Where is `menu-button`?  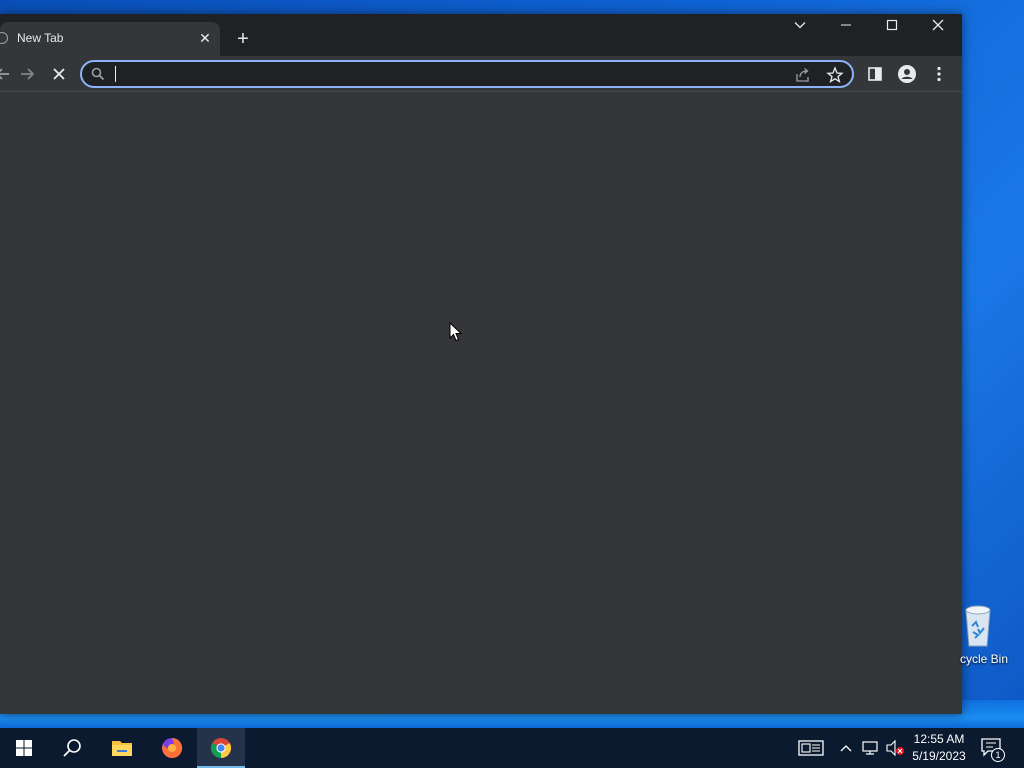
menu-button is located at coordinates (939, 74).